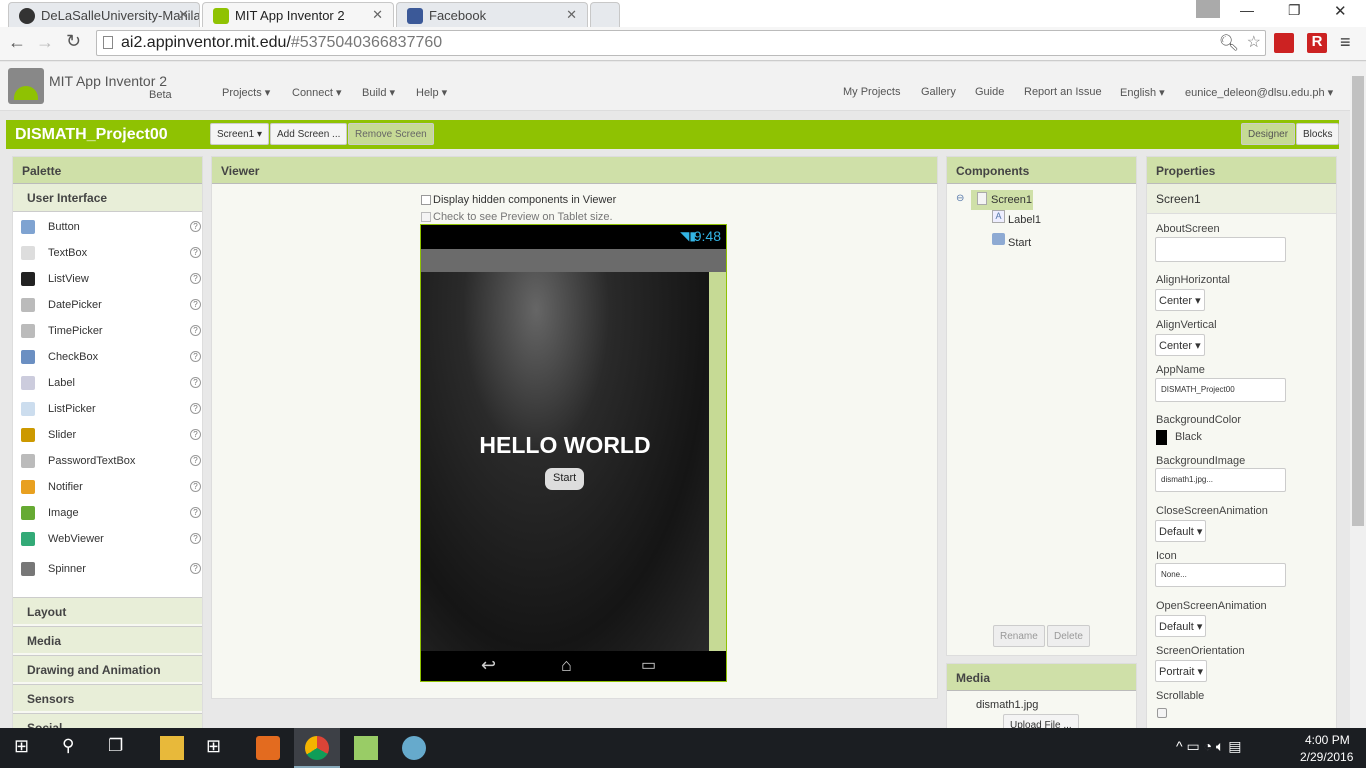 Image resolution: width=1366 pixels, height=768 pixels. Describe the element at coordinates (1019, 636) in the screenshot. I see `rename-button: Rename` at that location.